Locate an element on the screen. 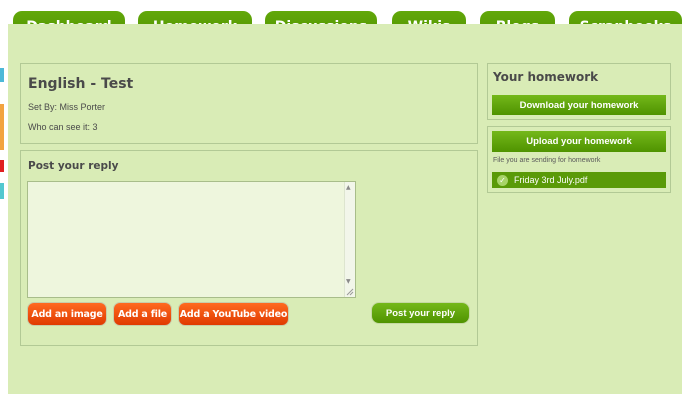 This screenshot has height=394, width=682. textarea-scrollbar: ▲ ▼ is located at coordinates (349, 239).